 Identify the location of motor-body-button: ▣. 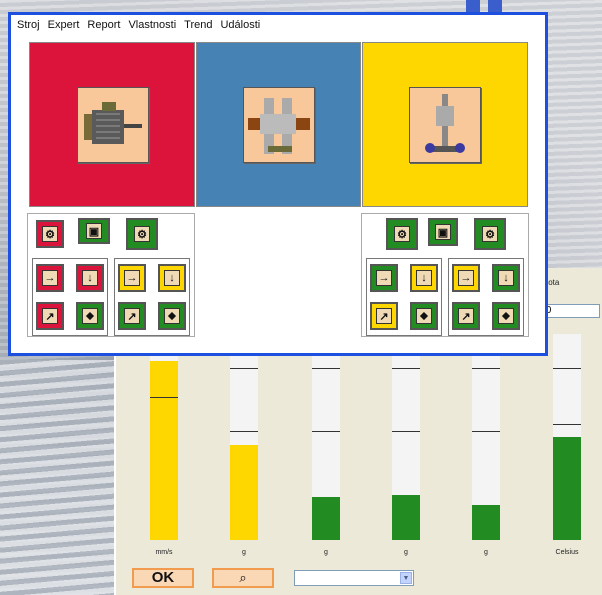
(94, 231).